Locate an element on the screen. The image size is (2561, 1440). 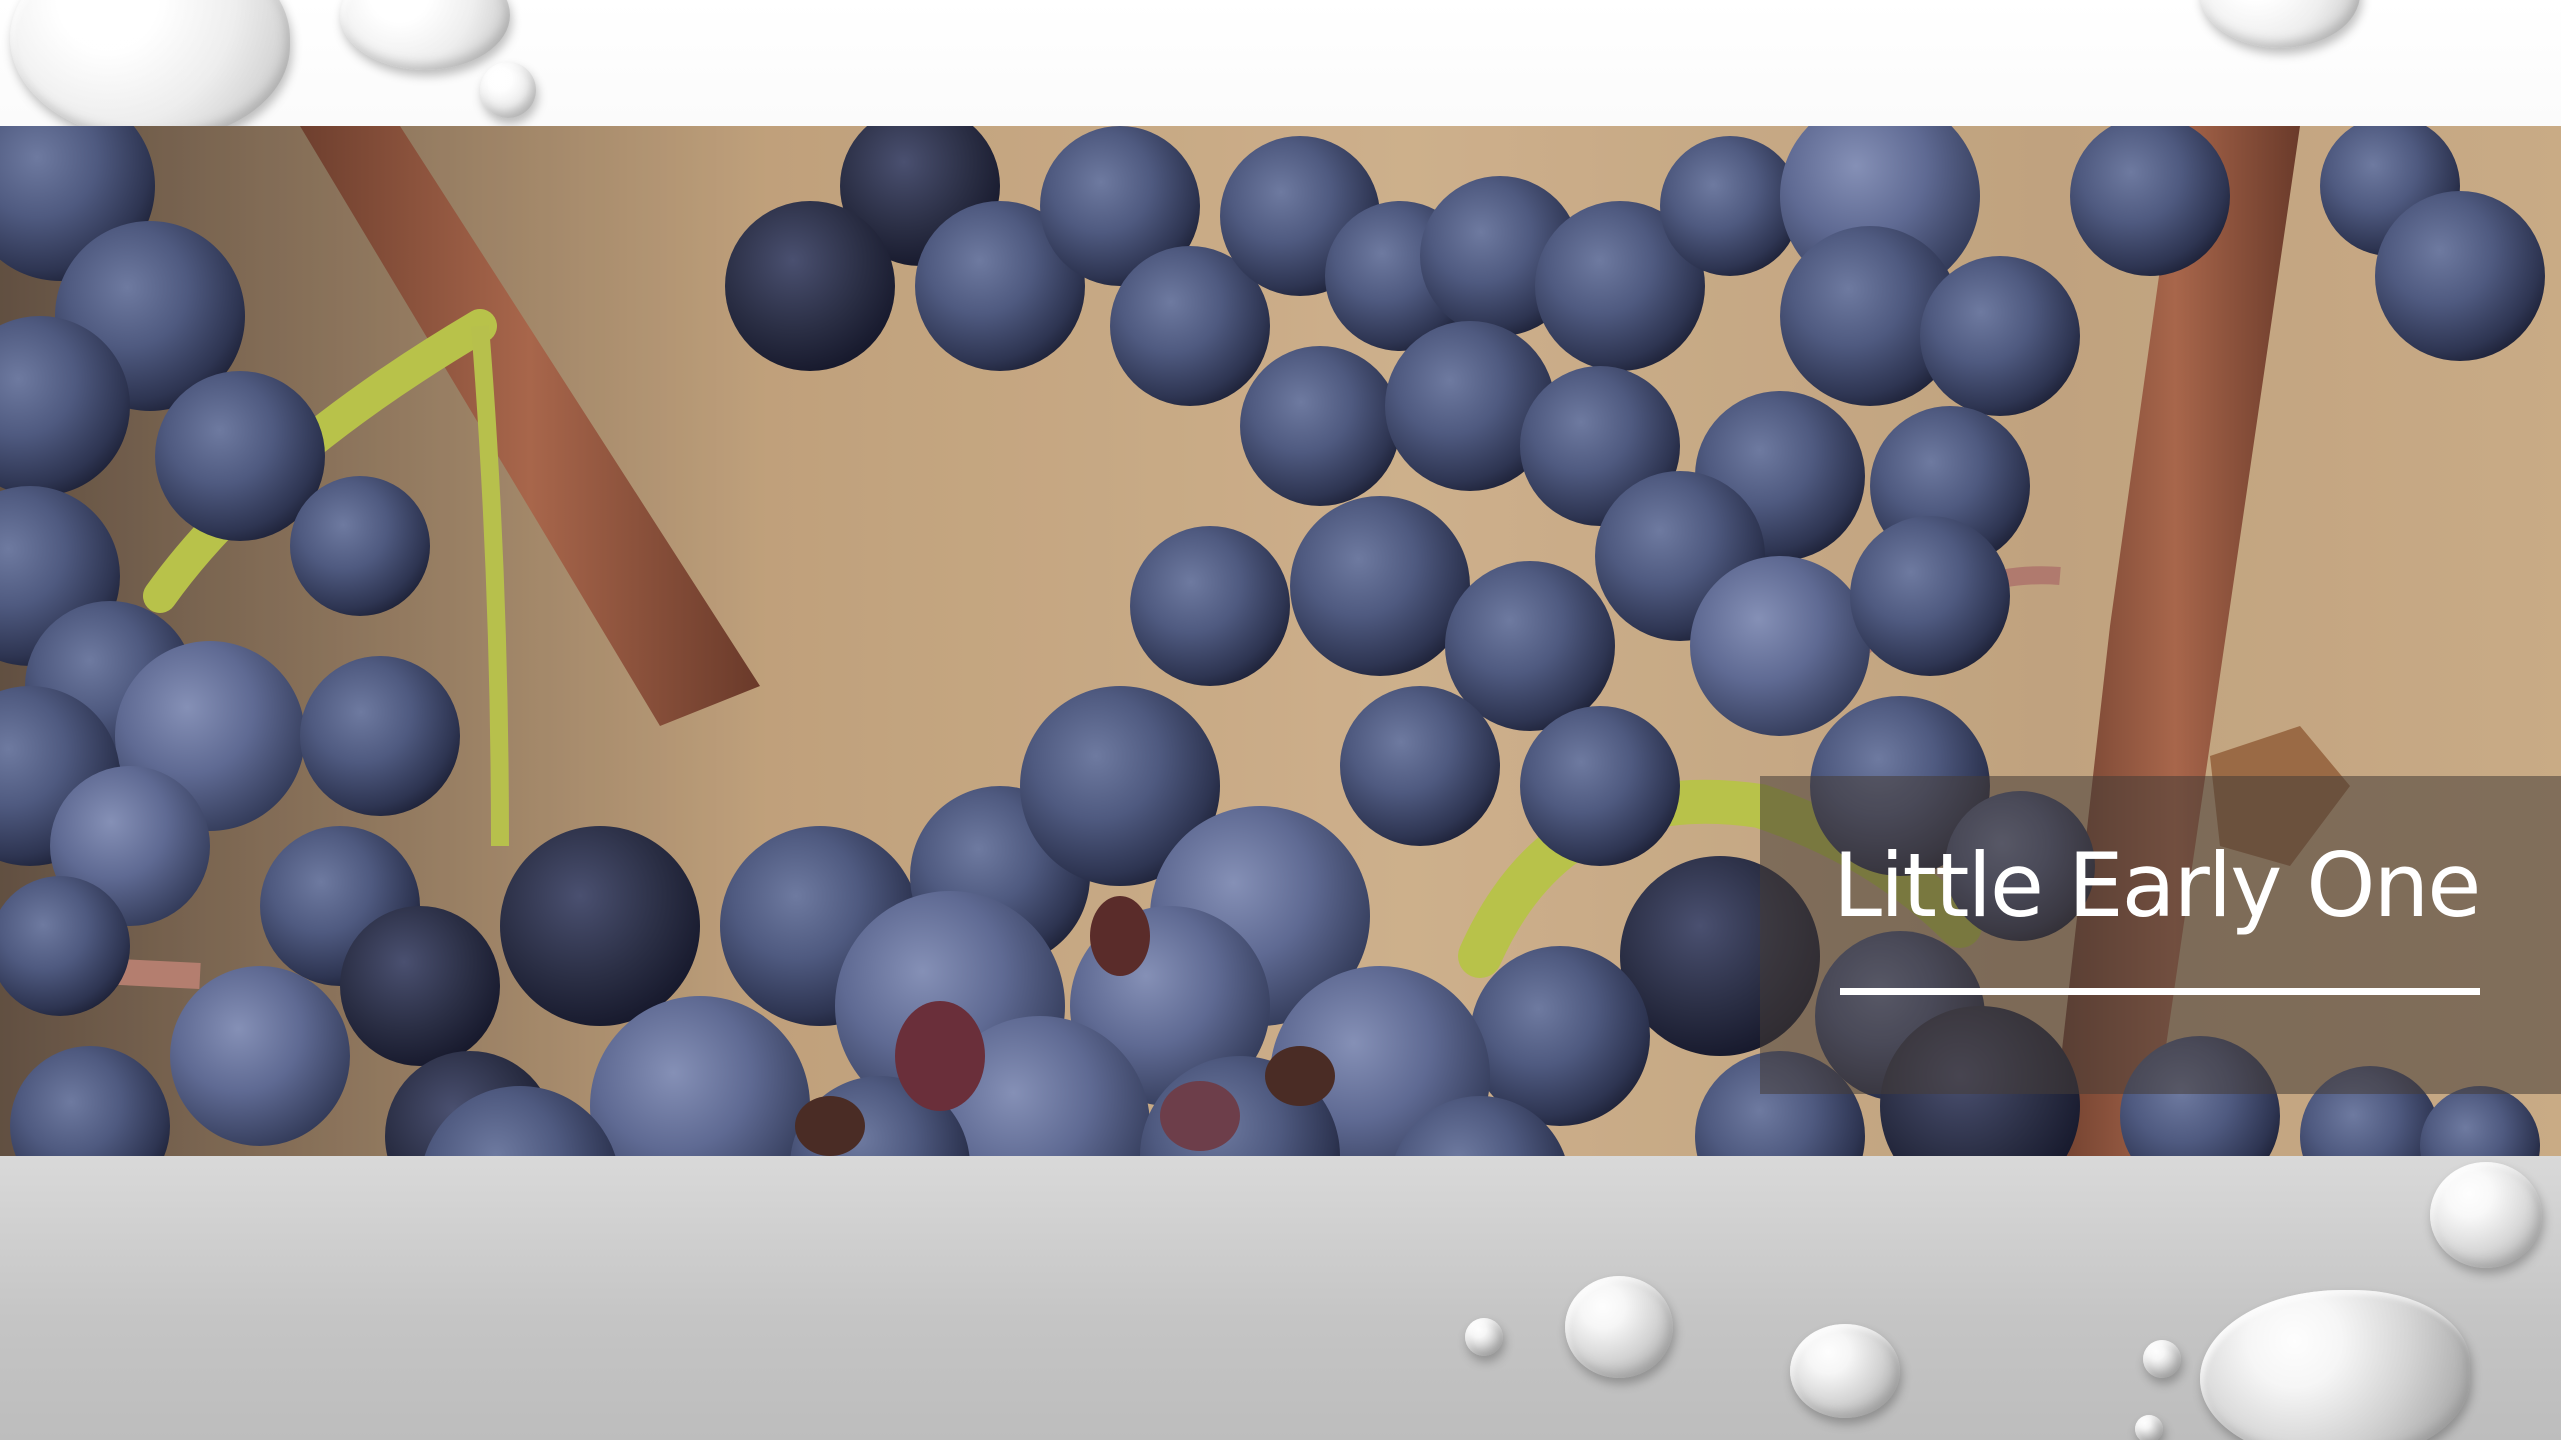
slide-title: Little Early One is located at coordinates (2157, 885).